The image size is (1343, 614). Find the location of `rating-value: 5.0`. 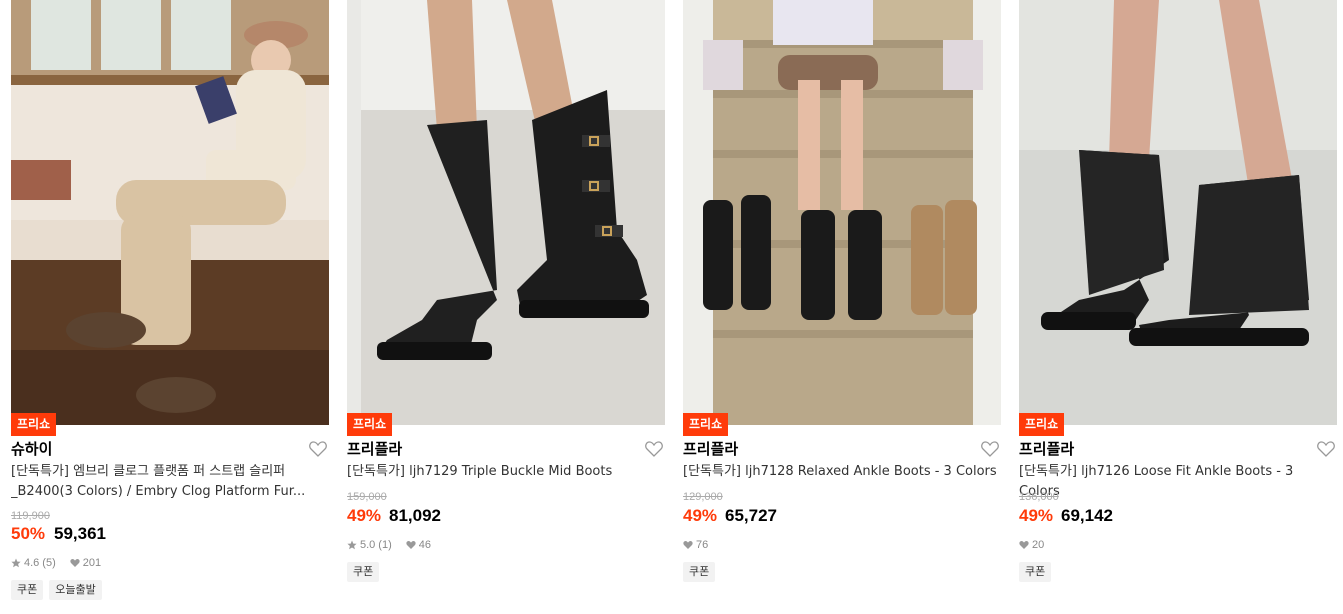

rating-value: 5.0 is located at coordinates (368, 545).